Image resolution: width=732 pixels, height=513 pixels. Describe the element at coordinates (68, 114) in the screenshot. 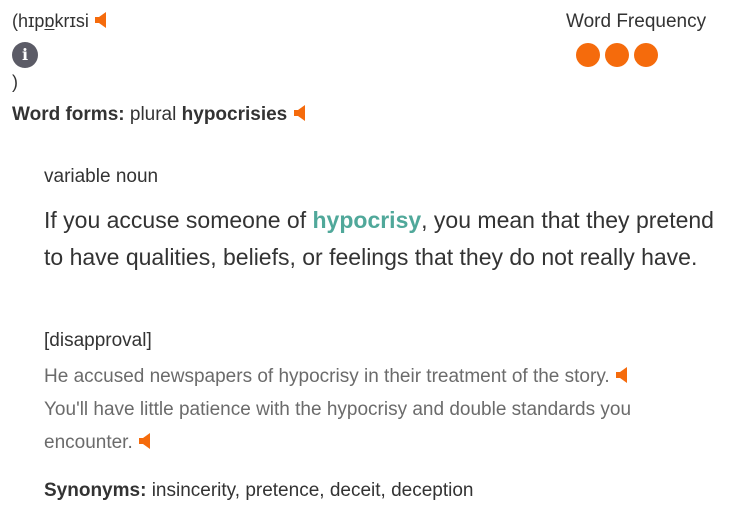

I see `word-forms-label: Word forms:` at that location.